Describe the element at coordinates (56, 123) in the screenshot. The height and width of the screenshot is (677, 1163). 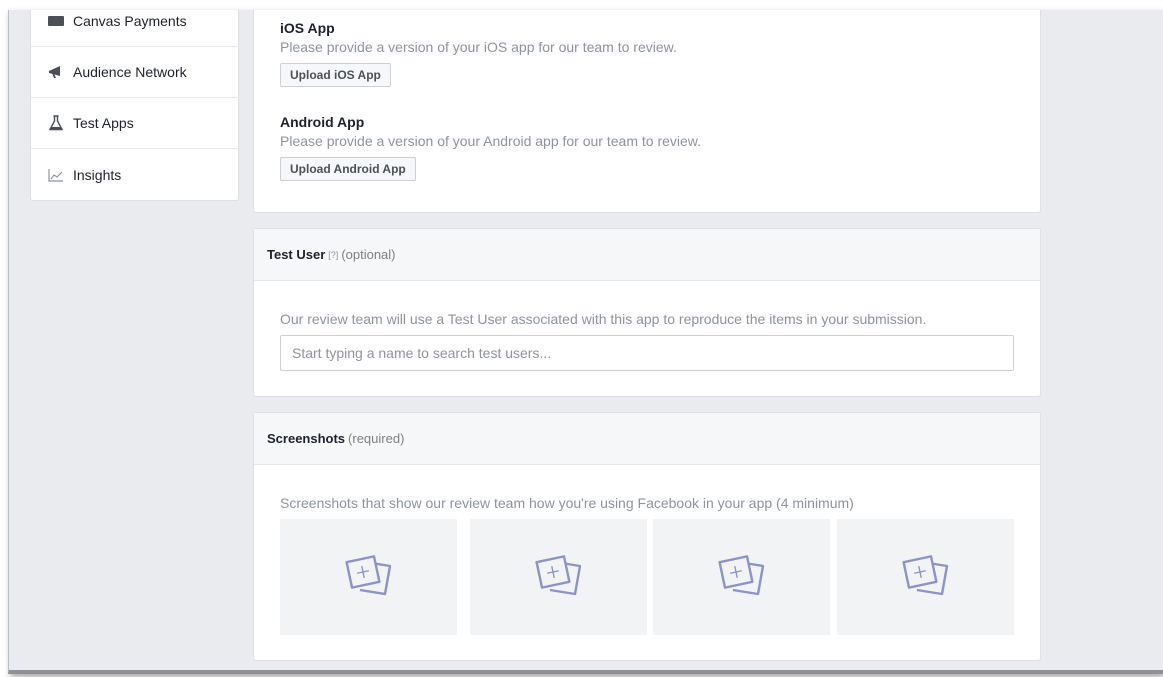
I see `flask-icon` at that location.